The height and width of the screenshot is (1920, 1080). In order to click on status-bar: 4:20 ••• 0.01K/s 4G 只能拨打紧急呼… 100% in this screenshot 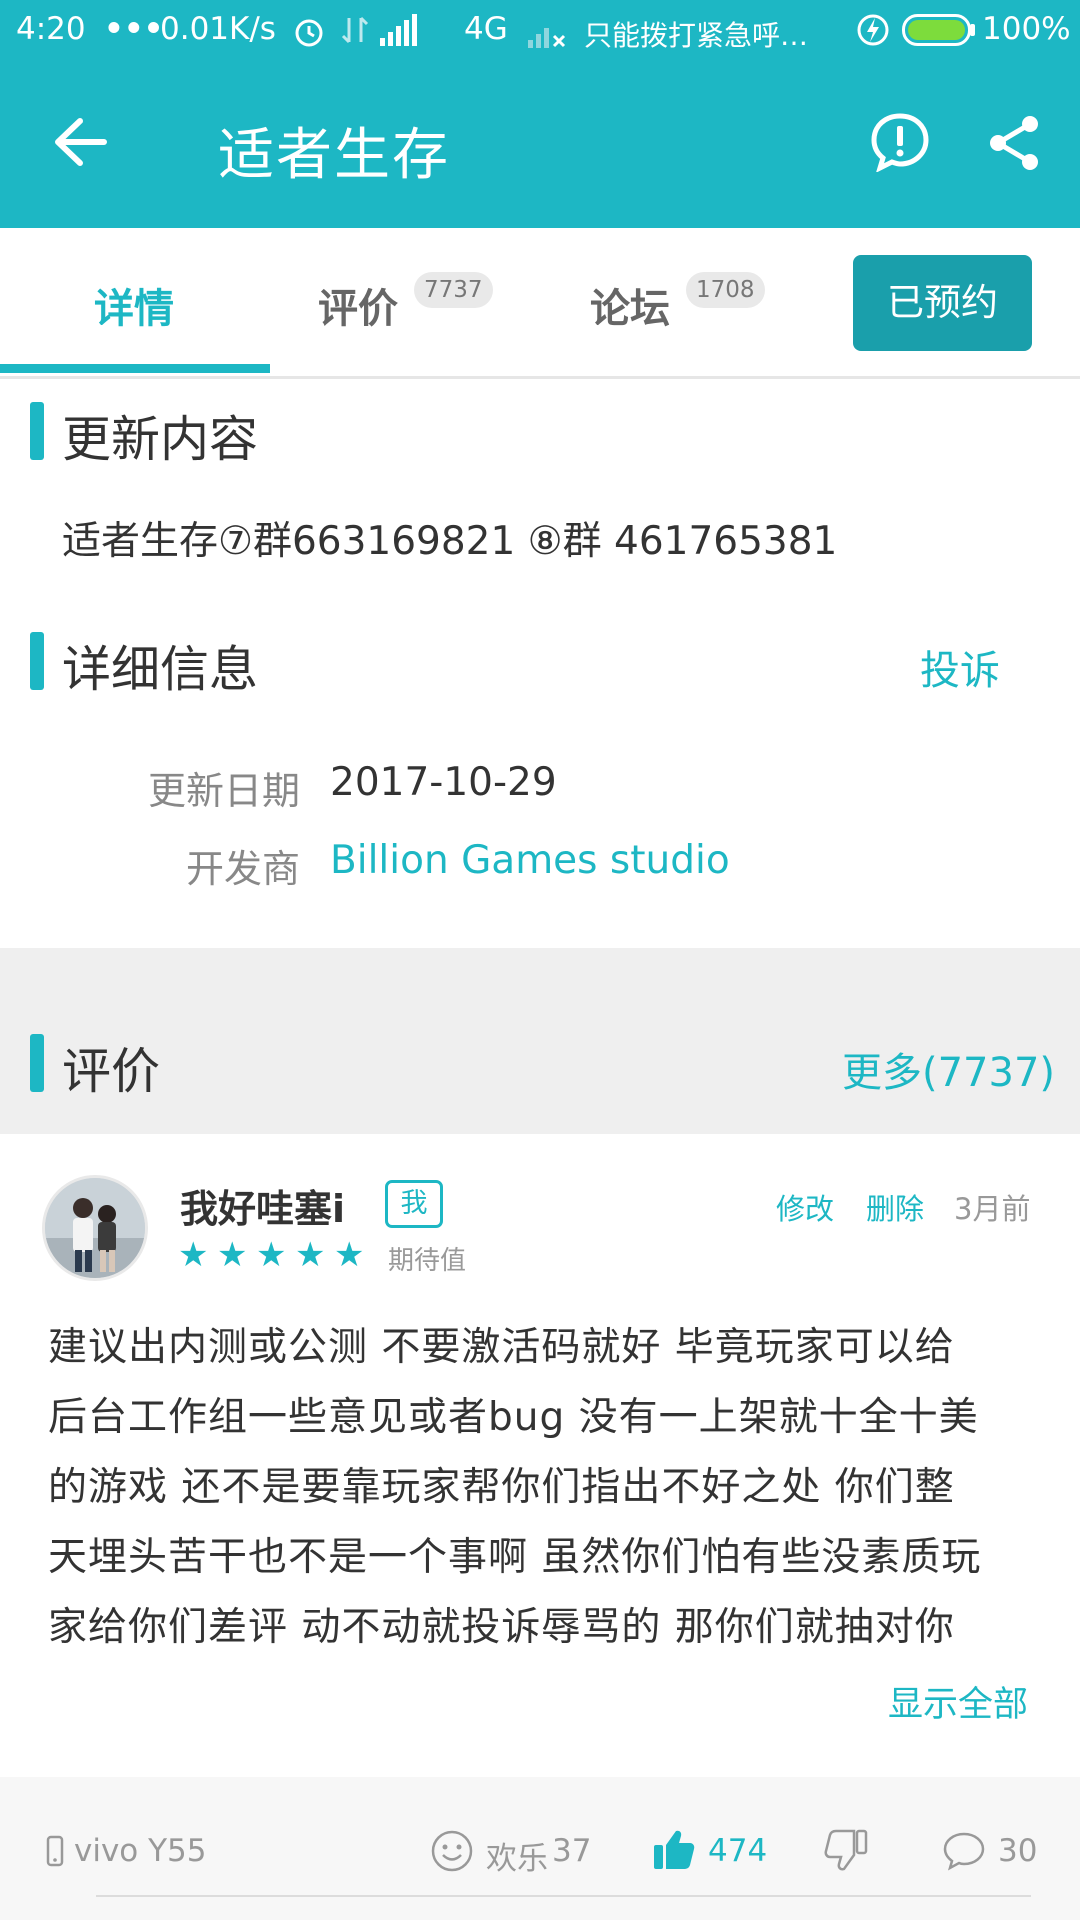, I will do `click(540, 30)`.